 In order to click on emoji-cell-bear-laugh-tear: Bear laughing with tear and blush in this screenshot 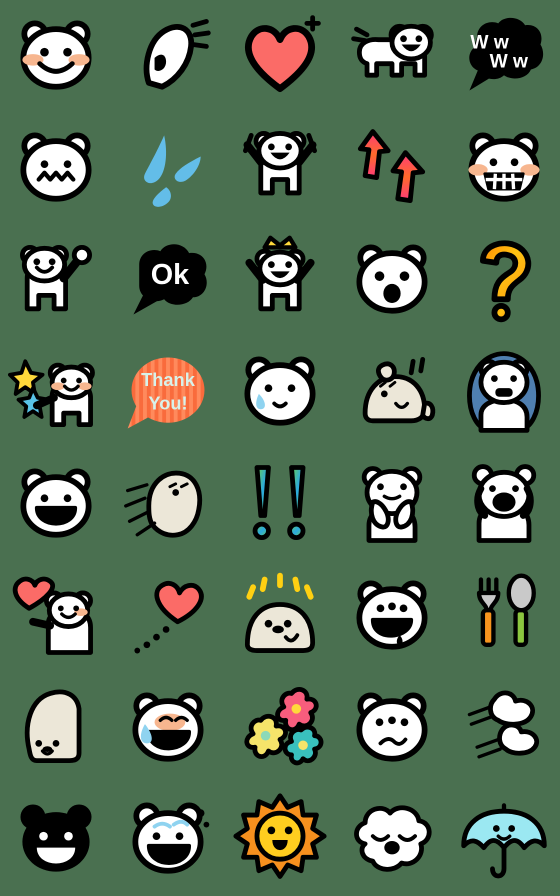, I will do `click(168, 728)`.